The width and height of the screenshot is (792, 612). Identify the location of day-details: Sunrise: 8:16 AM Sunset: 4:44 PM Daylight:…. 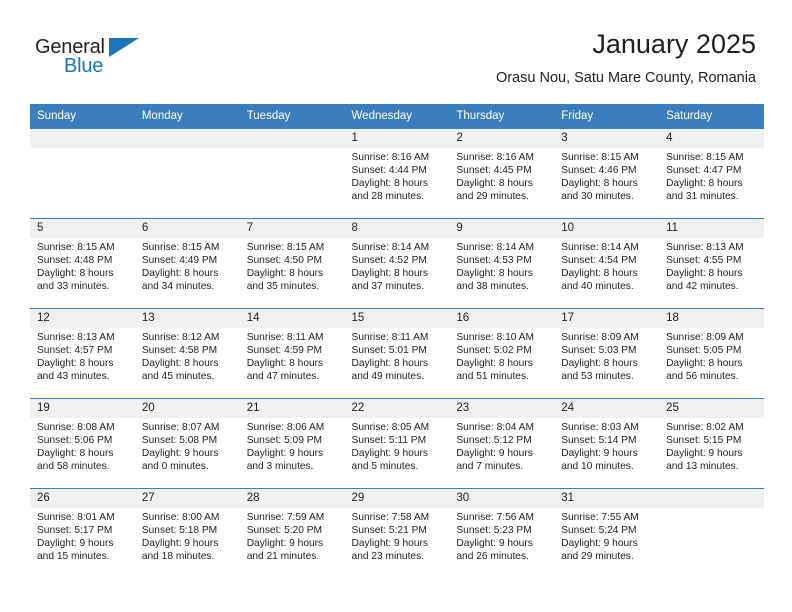
(397, 175).